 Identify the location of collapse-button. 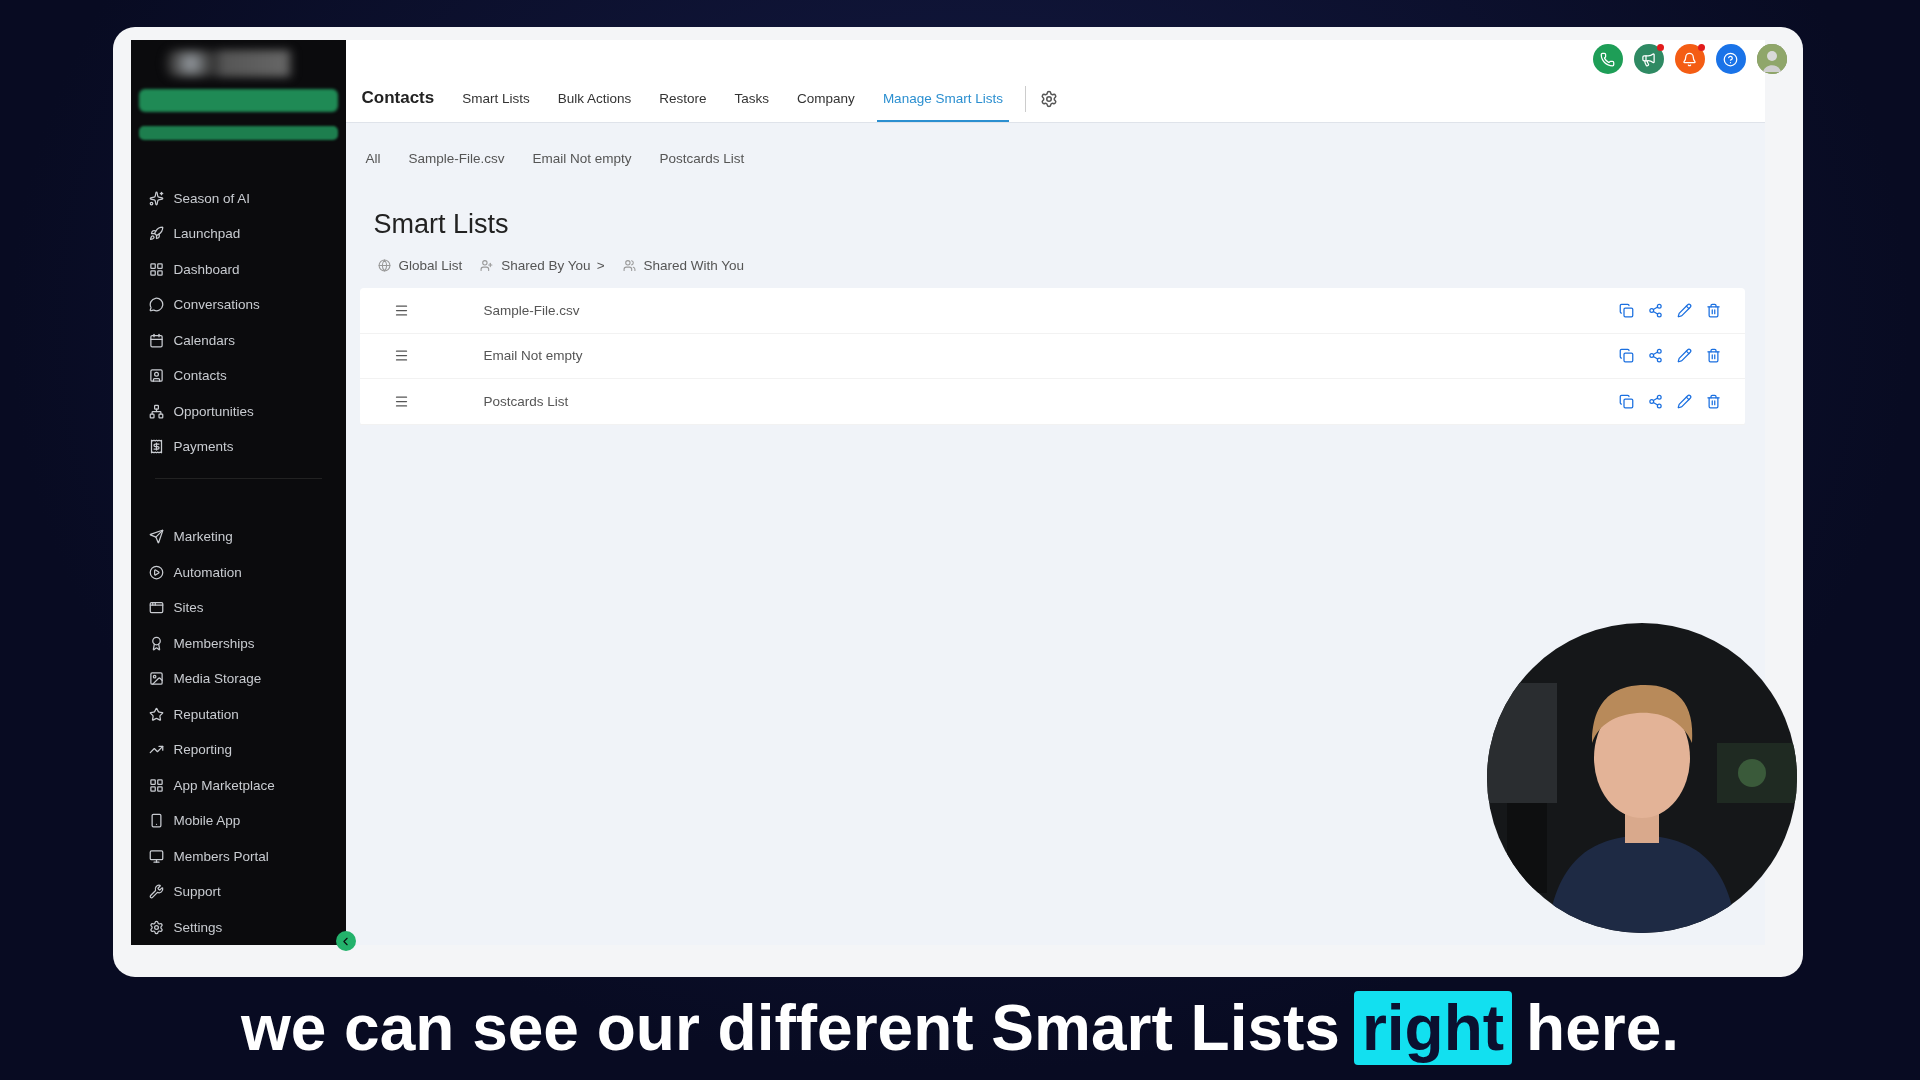
(345, 941).